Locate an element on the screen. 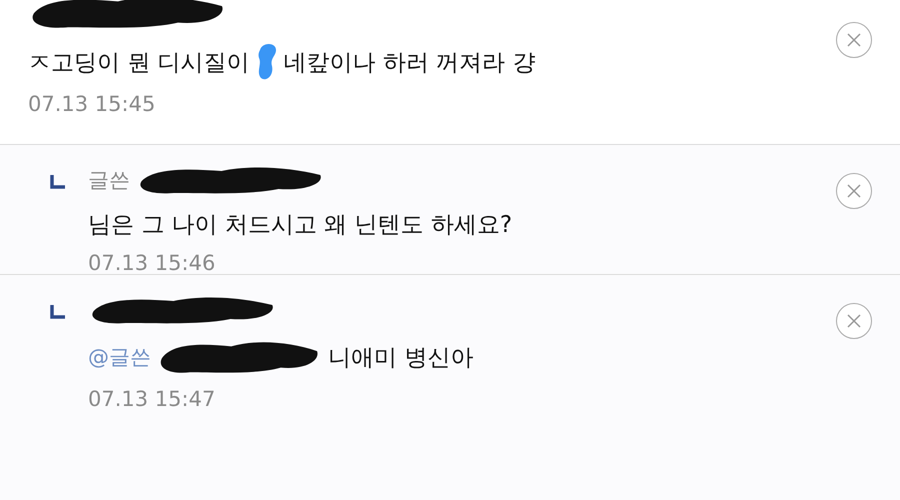 The height and width of the screenshot is (500, 900). scribble-mark is located at coordinates (267, 62).